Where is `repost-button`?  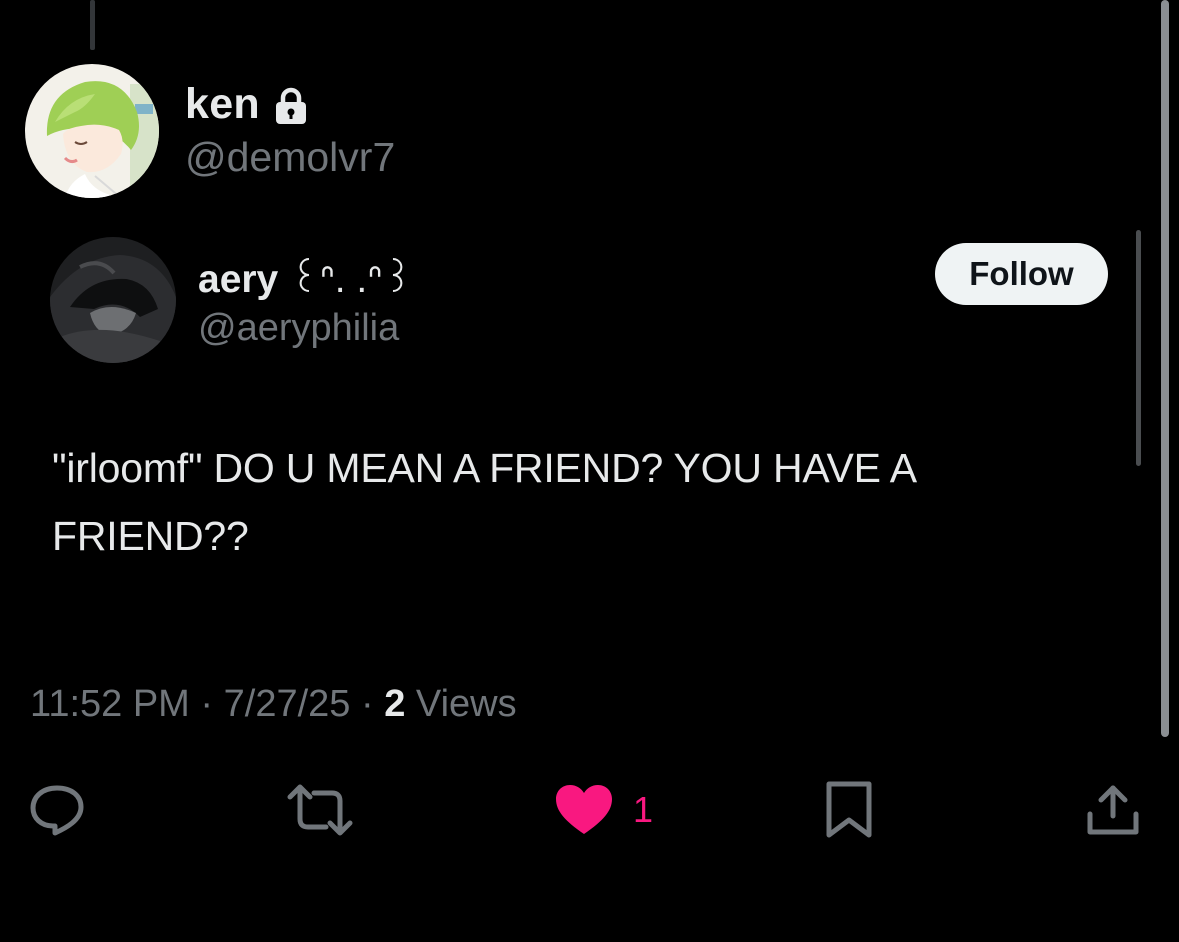 repost-button is located at coordinates (320, 810).